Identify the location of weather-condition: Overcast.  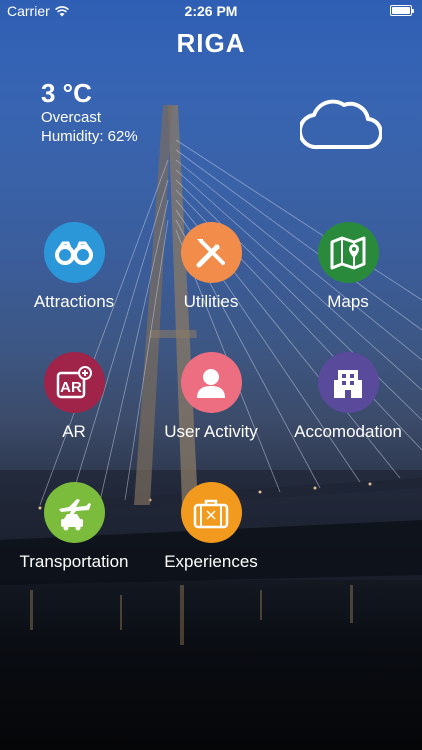
(71, 117).